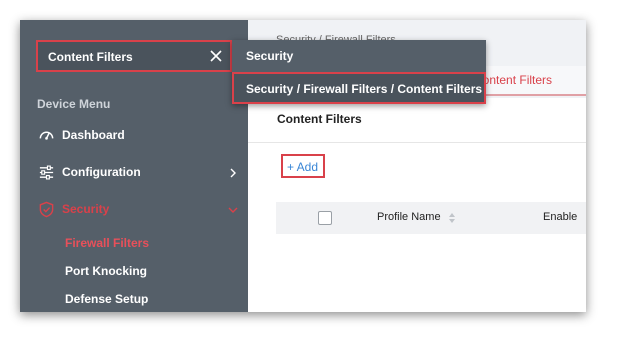  I want to click on sidebar-item-dashboard: Dashboard, so click(134, 136).